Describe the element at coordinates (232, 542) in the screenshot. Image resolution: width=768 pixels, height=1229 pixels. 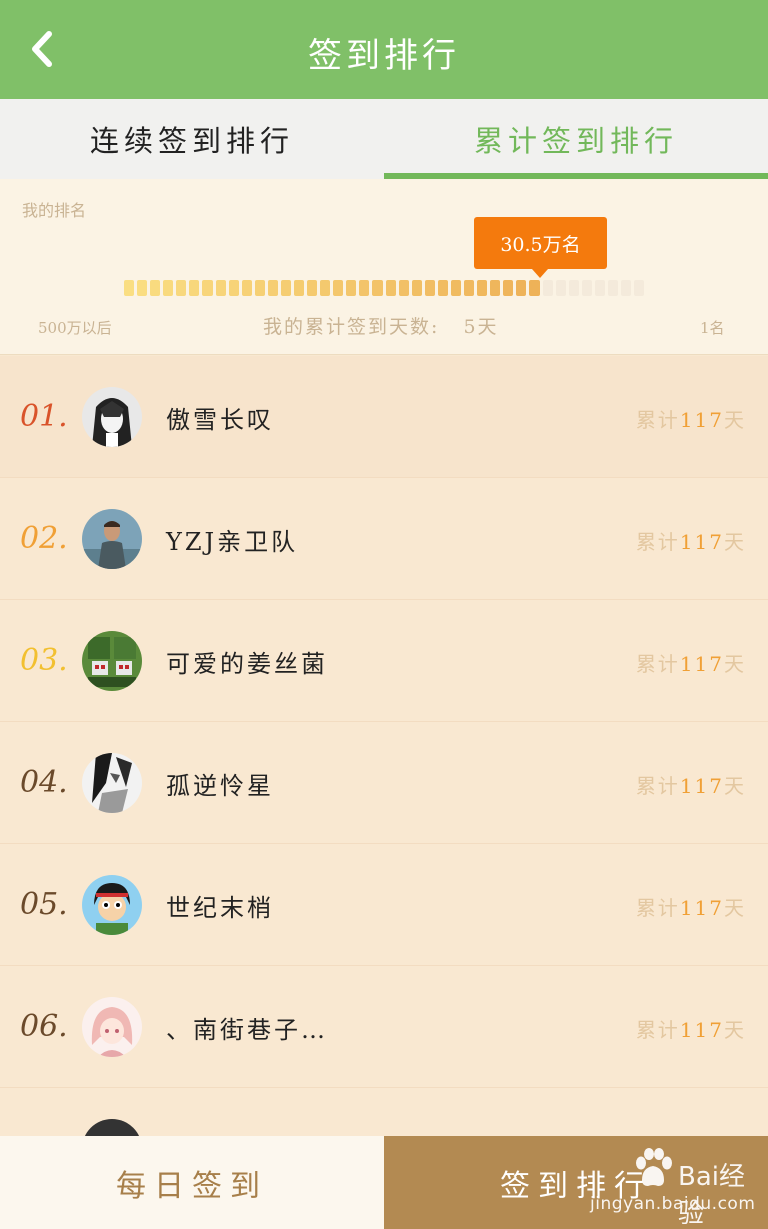
I see `user-name: YZJ亲卫队` at that location.